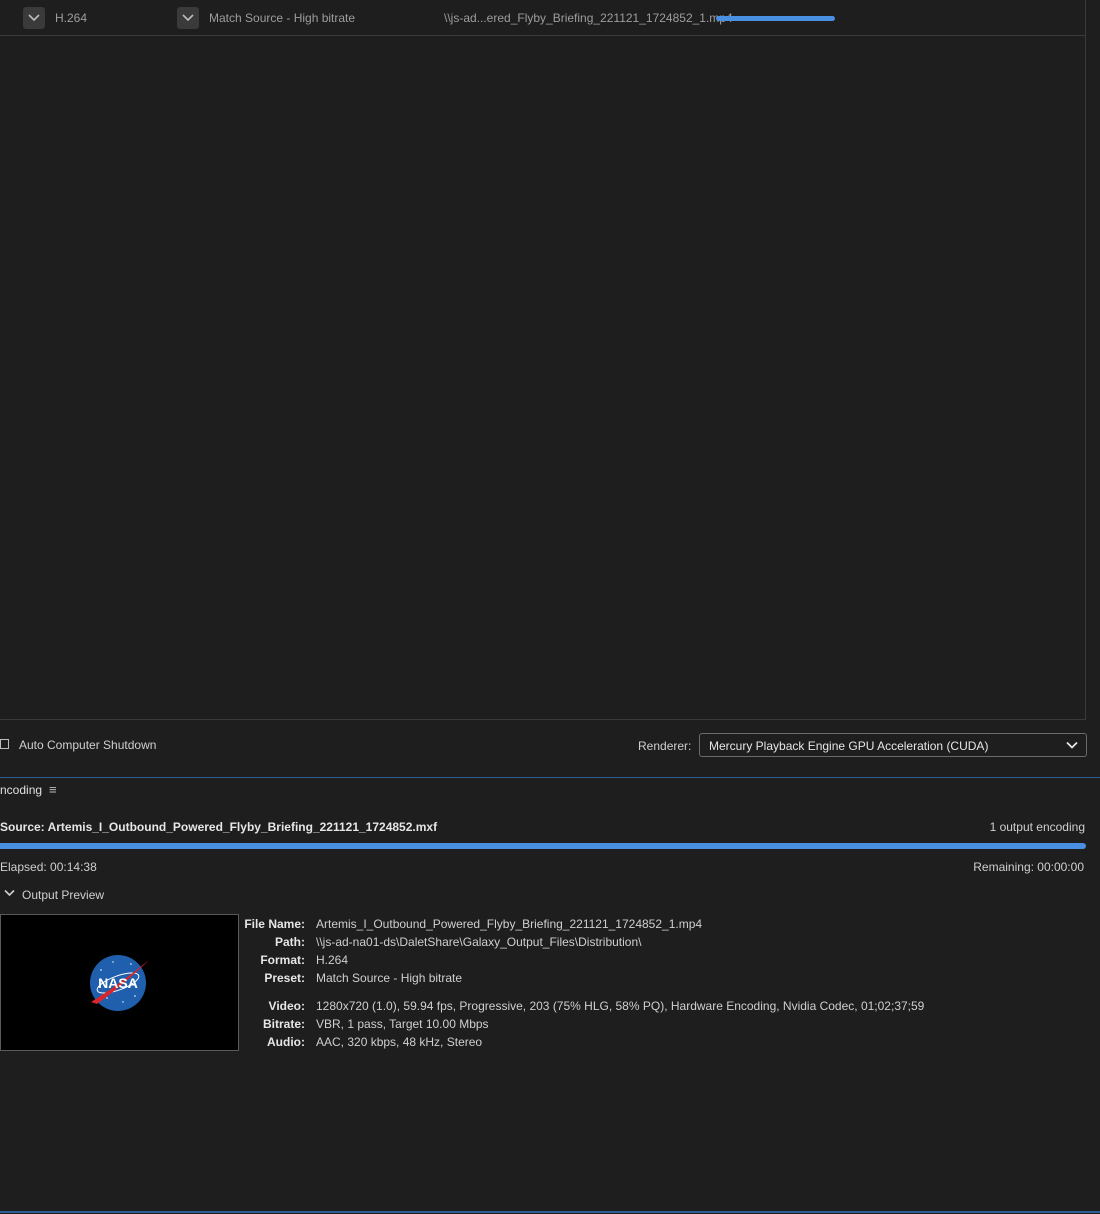 This screenshot has width=1100, height=1214. What do you see at coordinates (87, 745) in the screenshot?
I see `auto-shutdown-label: Auto Computer Shutdown` at bounding box center [87, 745].